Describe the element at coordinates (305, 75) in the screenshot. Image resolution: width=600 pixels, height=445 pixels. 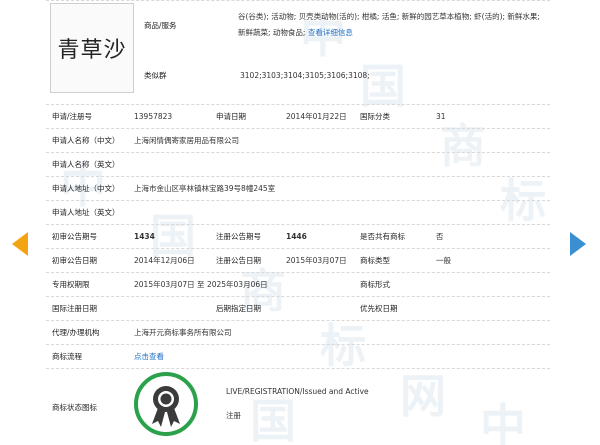
I see `similar-group-value: 3102;3103;3104;3105;3106;3108;` at that location.